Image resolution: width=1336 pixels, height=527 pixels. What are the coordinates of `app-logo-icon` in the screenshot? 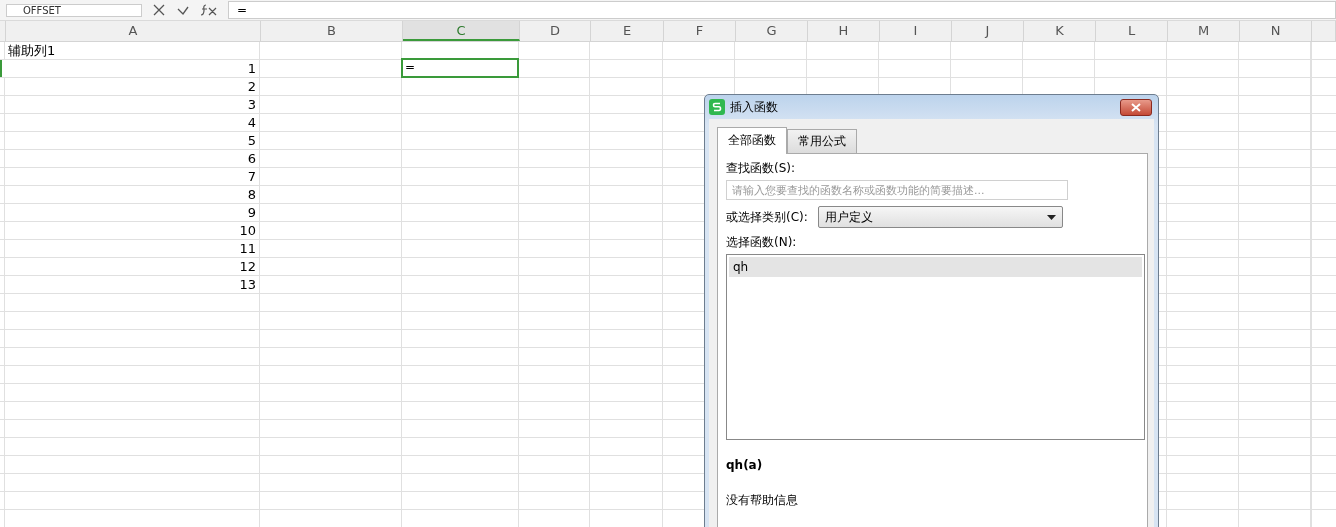 It's located at (717, 107).